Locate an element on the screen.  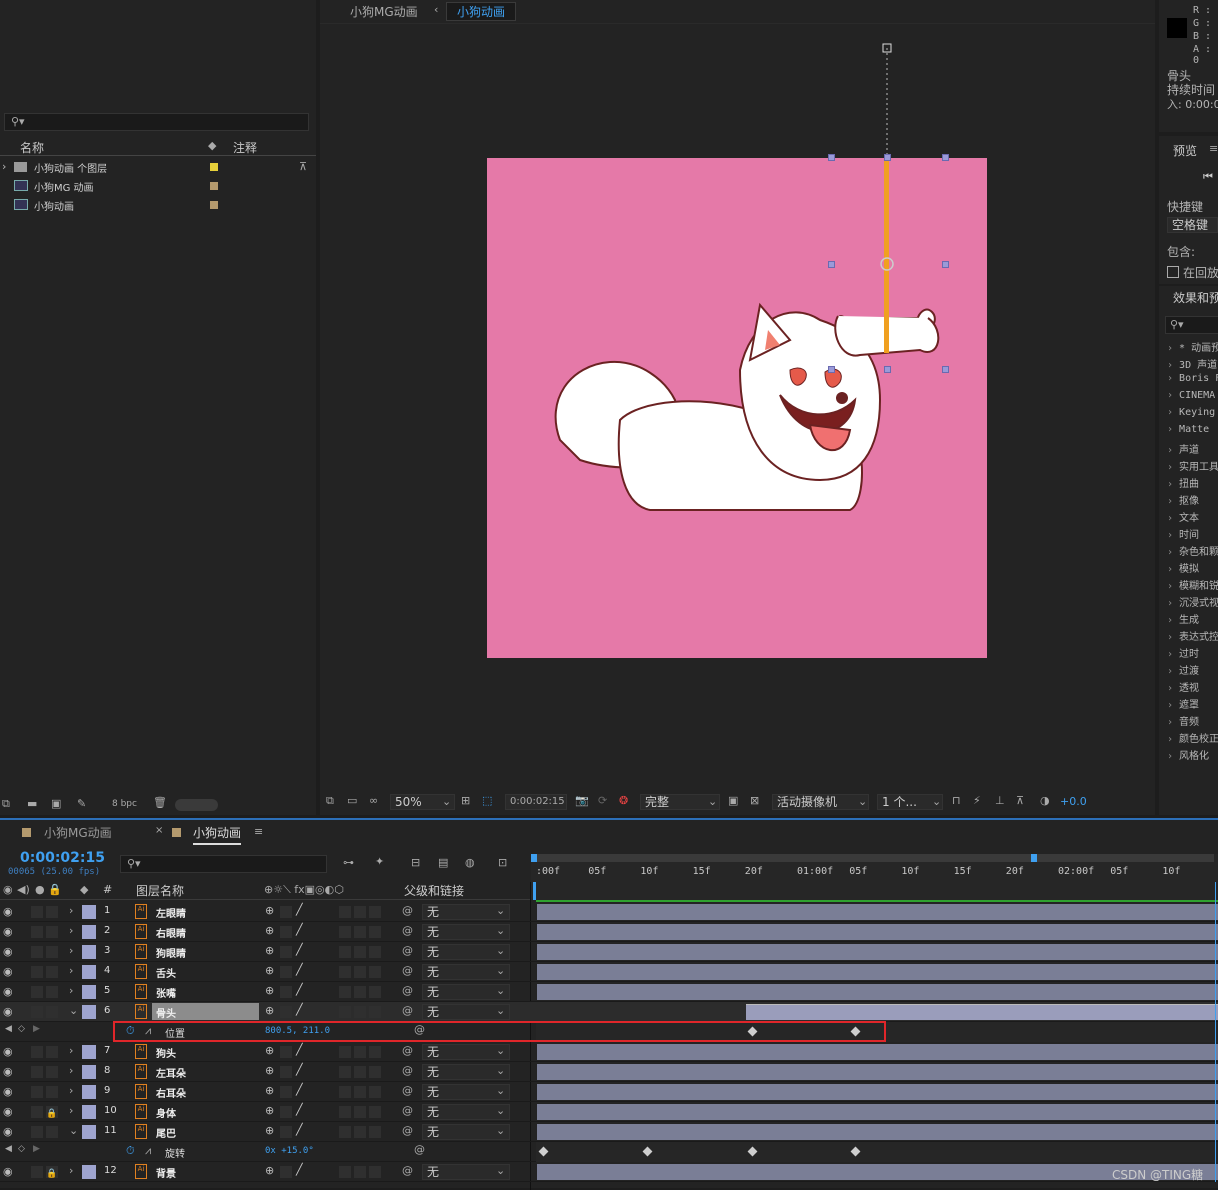
transform-handle is located at coordinates (945, 264).